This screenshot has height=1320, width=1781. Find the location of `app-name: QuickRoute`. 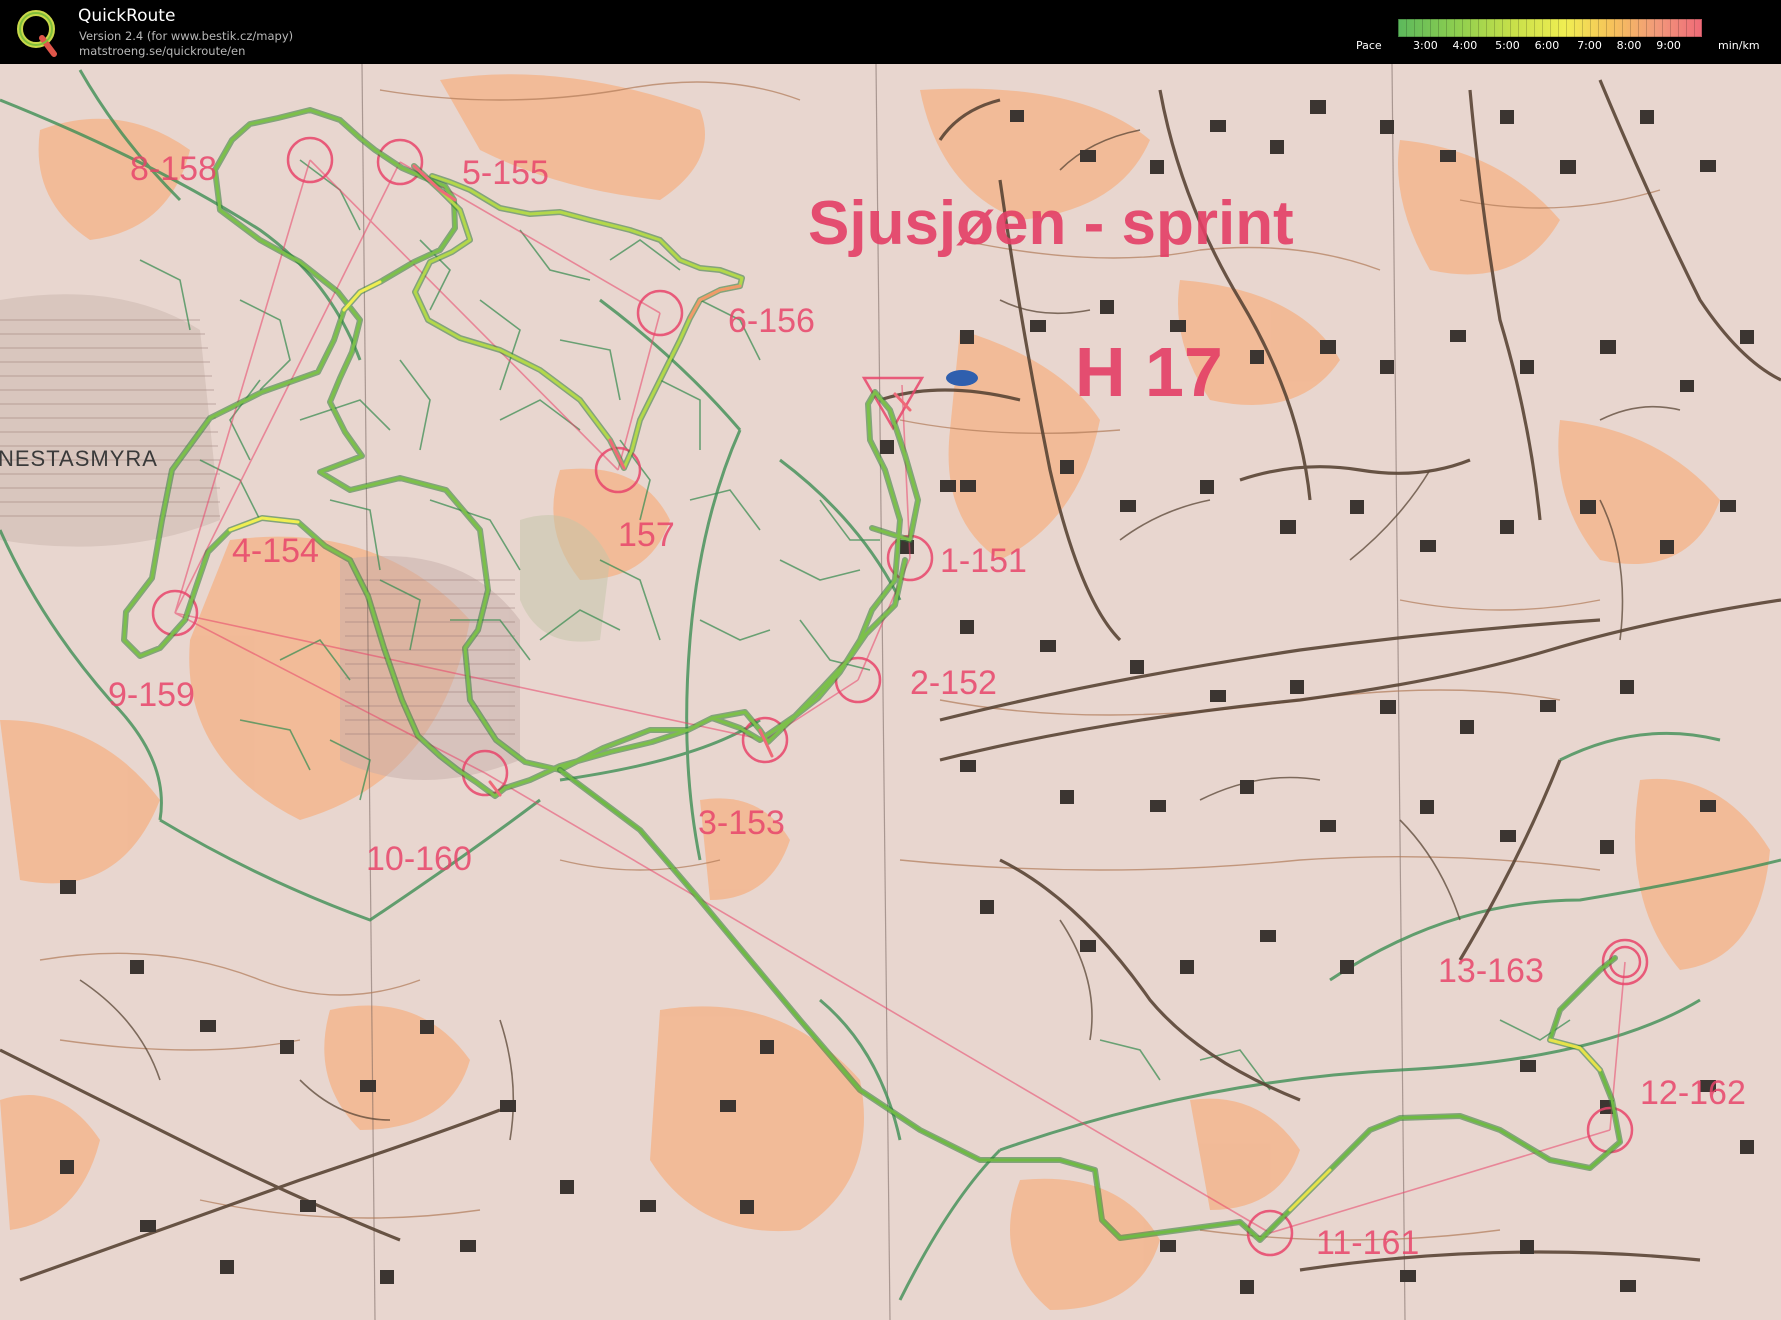

app-name: QuickRoute is located at coordinates (127, 16).